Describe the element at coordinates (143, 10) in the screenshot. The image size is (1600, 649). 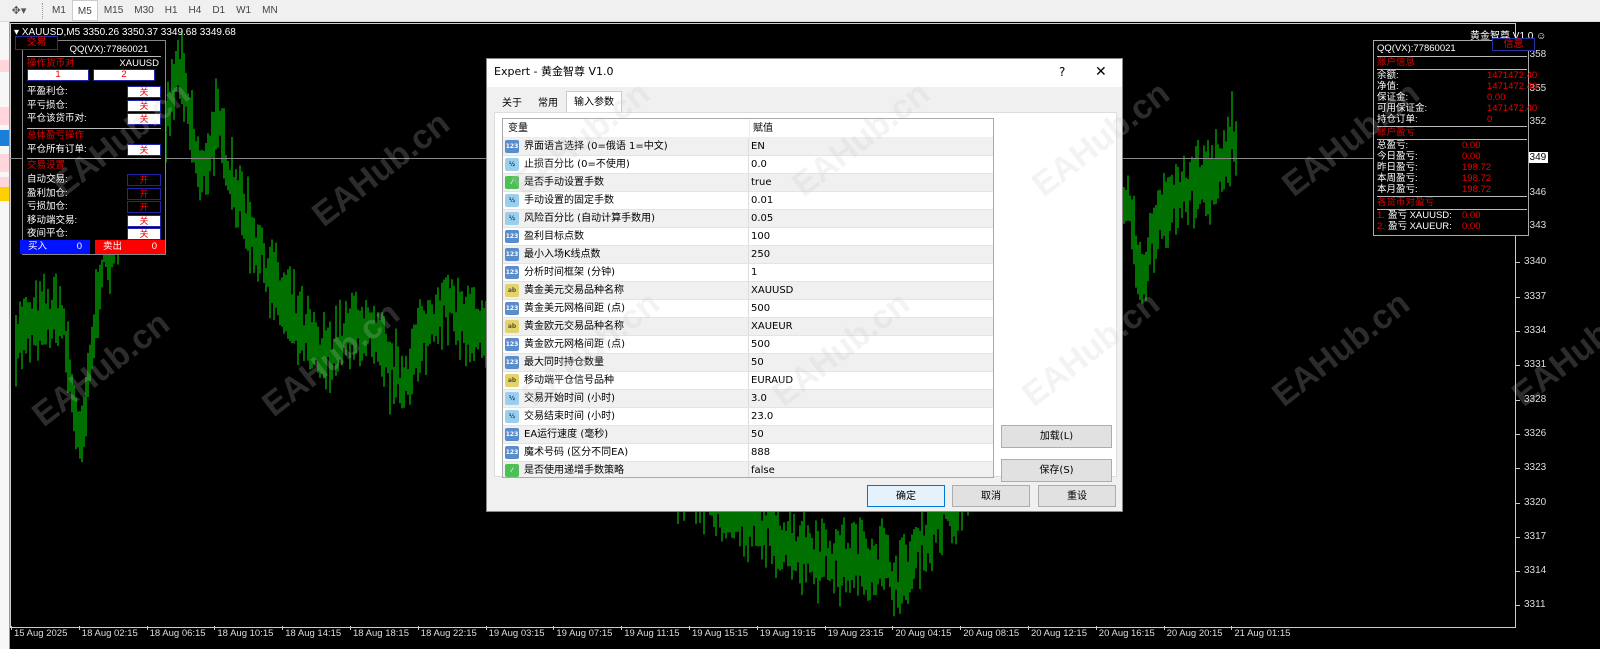
I see `timeframe-m30: M30` at that location.